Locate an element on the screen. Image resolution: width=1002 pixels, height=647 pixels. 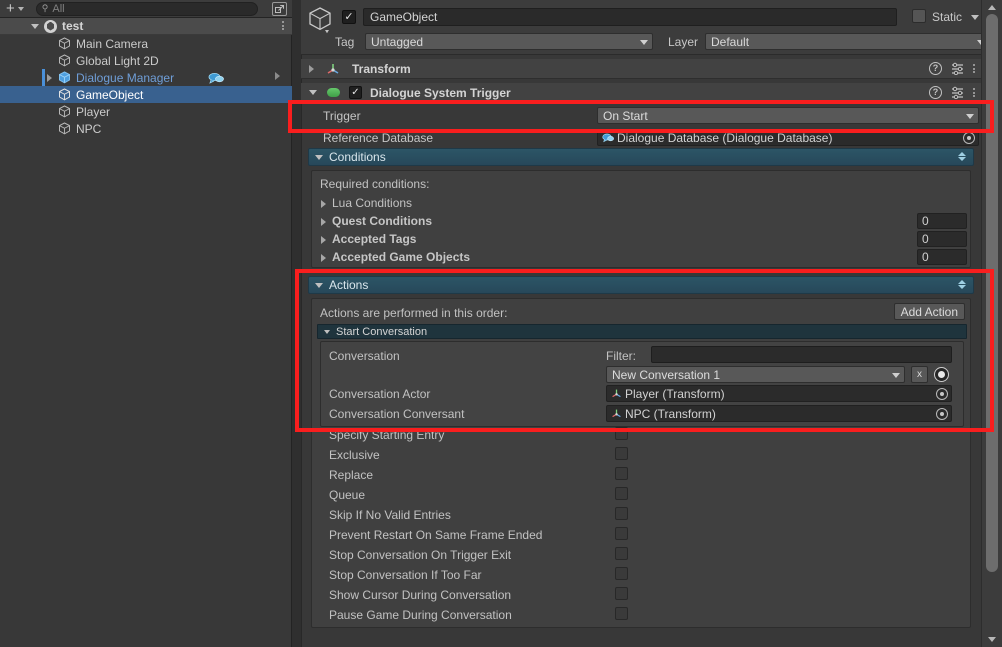
dst-enabled-checkbox: ✓ is located at coordinates (355, 92).